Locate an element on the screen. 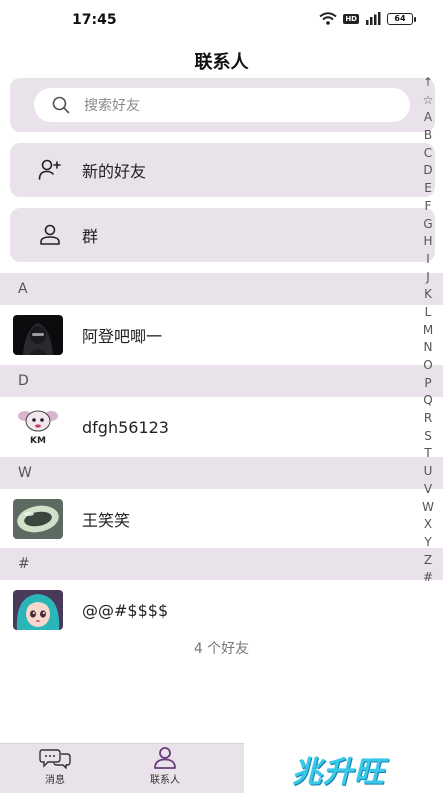  wifi-icon is located at coordinates (328, 18).